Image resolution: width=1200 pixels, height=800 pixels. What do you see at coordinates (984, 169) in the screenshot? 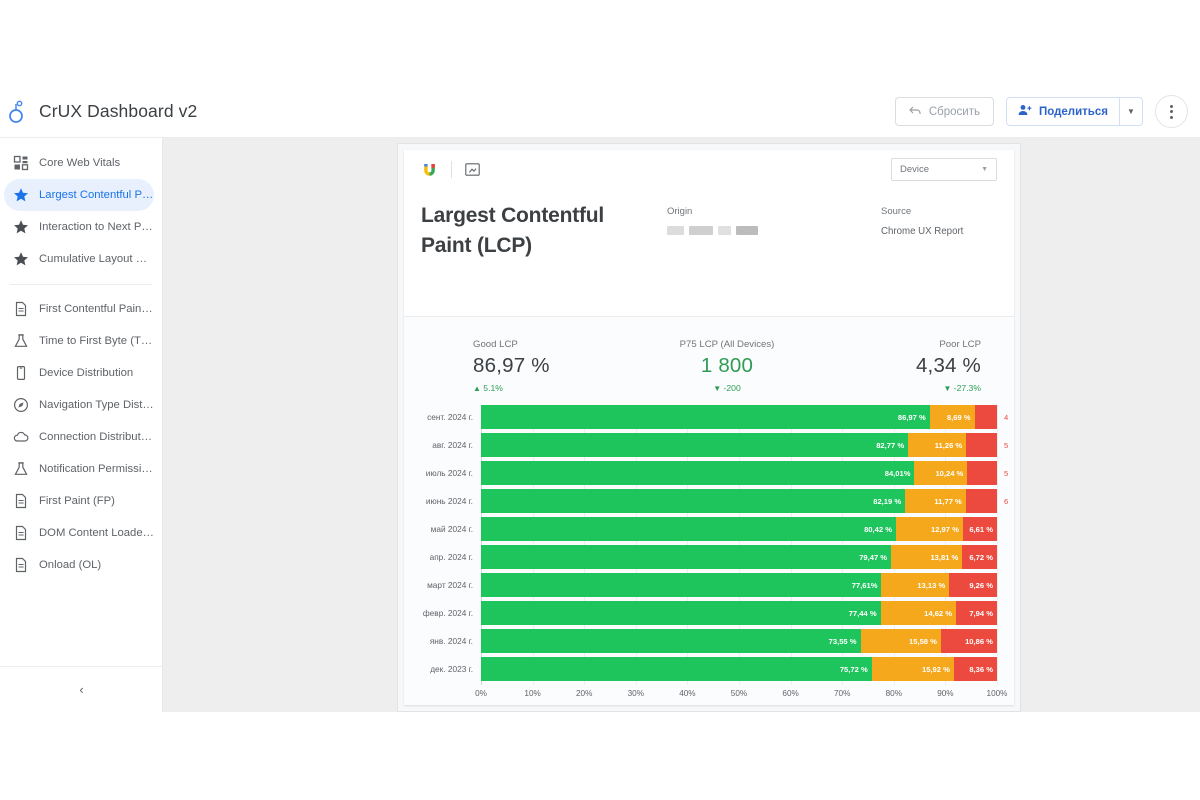
I see `chevron-down-icon: ▼` at bounding box center [984, 169].